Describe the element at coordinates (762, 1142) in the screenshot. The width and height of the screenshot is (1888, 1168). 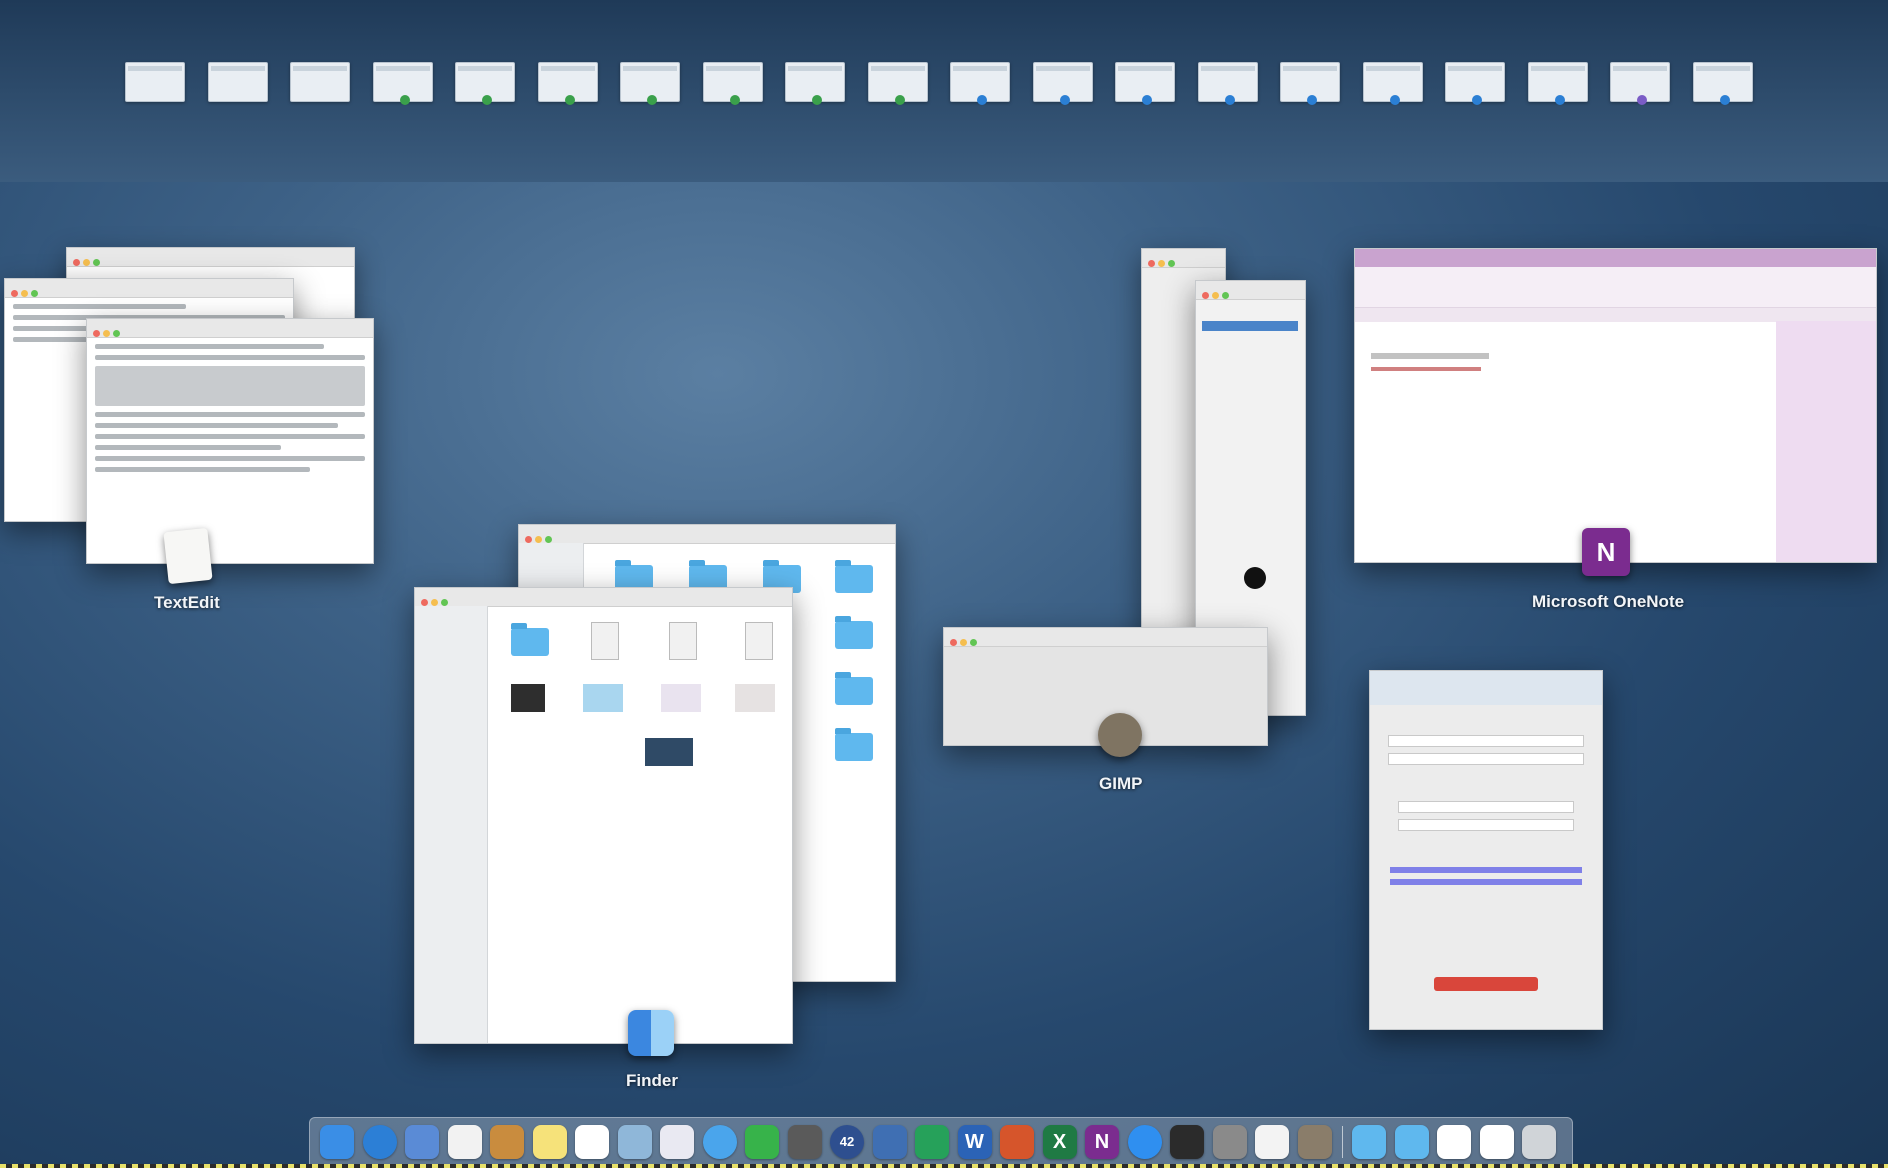
I see `facetime-icon` at that location.